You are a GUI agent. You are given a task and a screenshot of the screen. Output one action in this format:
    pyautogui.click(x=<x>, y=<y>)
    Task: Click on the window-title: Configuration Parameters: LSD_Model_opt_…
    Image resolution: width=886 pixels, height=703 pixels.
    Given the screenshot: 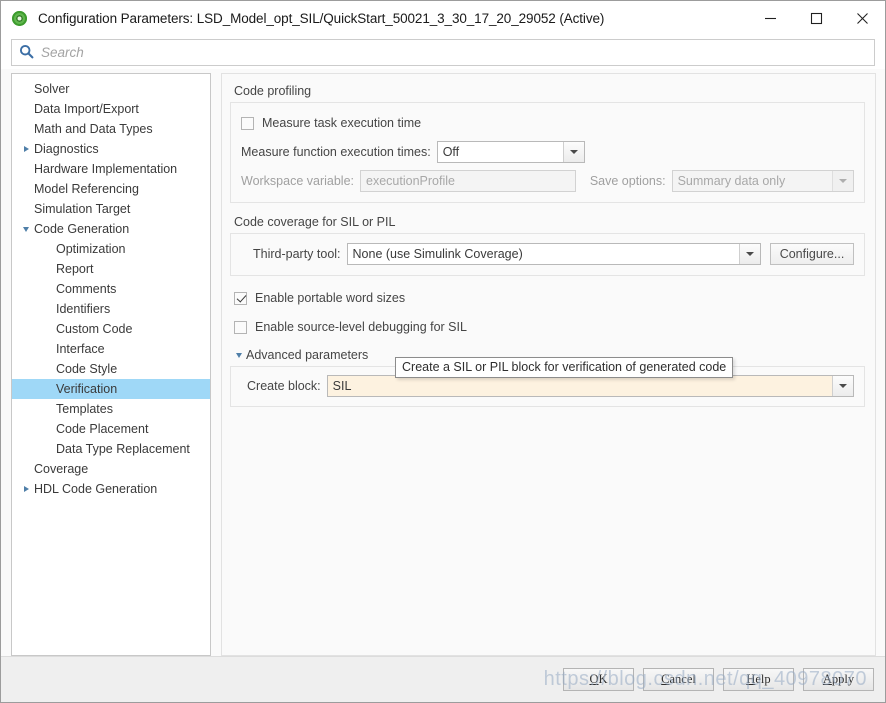 What is the action you would take?
    pyautogui.click(x=321, y=18)
    